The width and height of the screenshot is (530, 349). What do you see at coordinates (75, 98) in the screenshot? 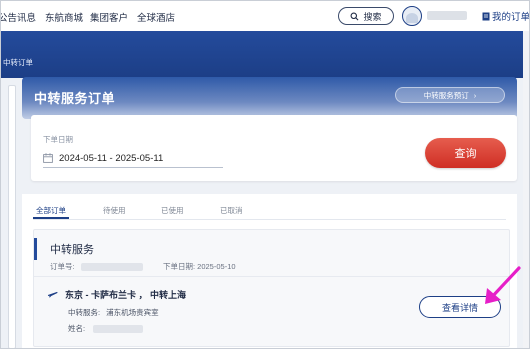
I see `page-title: 中转服务订单` at bounding box center [75, 98].